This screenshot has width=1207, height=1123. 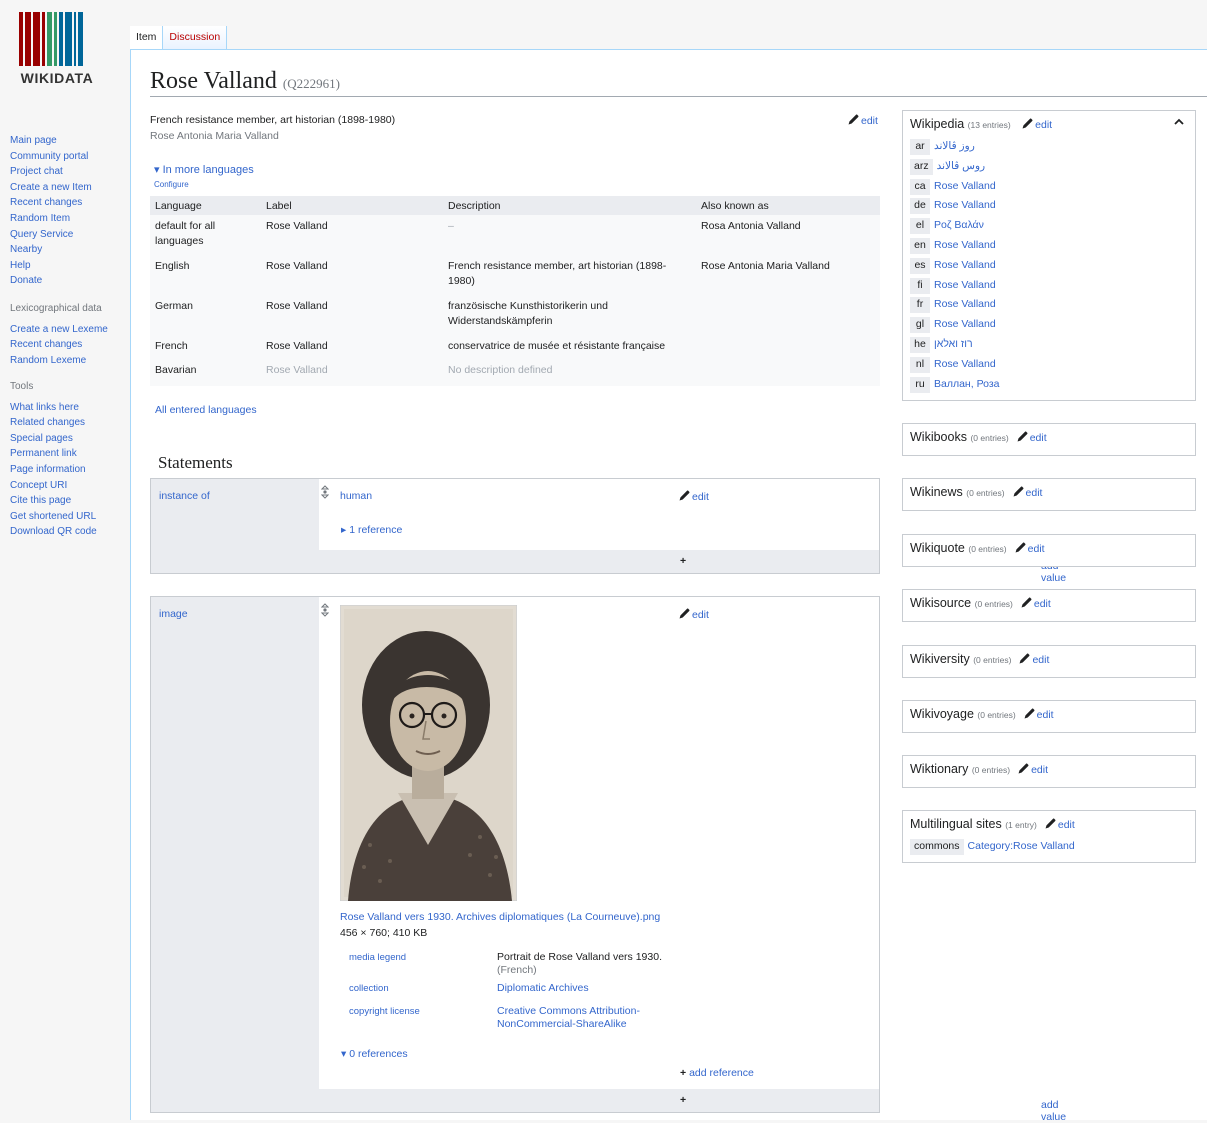 What do you see at coordinates (53, 423) in the screenshot?
I see `nav-link: Related changes` at bounding box center [53, 423].